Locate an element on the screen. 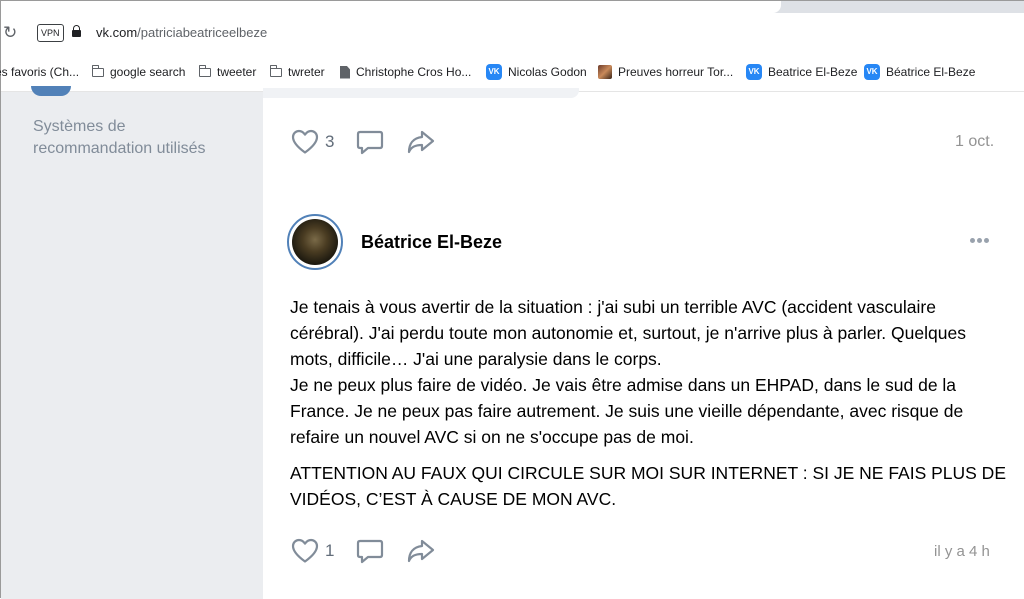  avatar-photo is located at coordinates (315, 242).